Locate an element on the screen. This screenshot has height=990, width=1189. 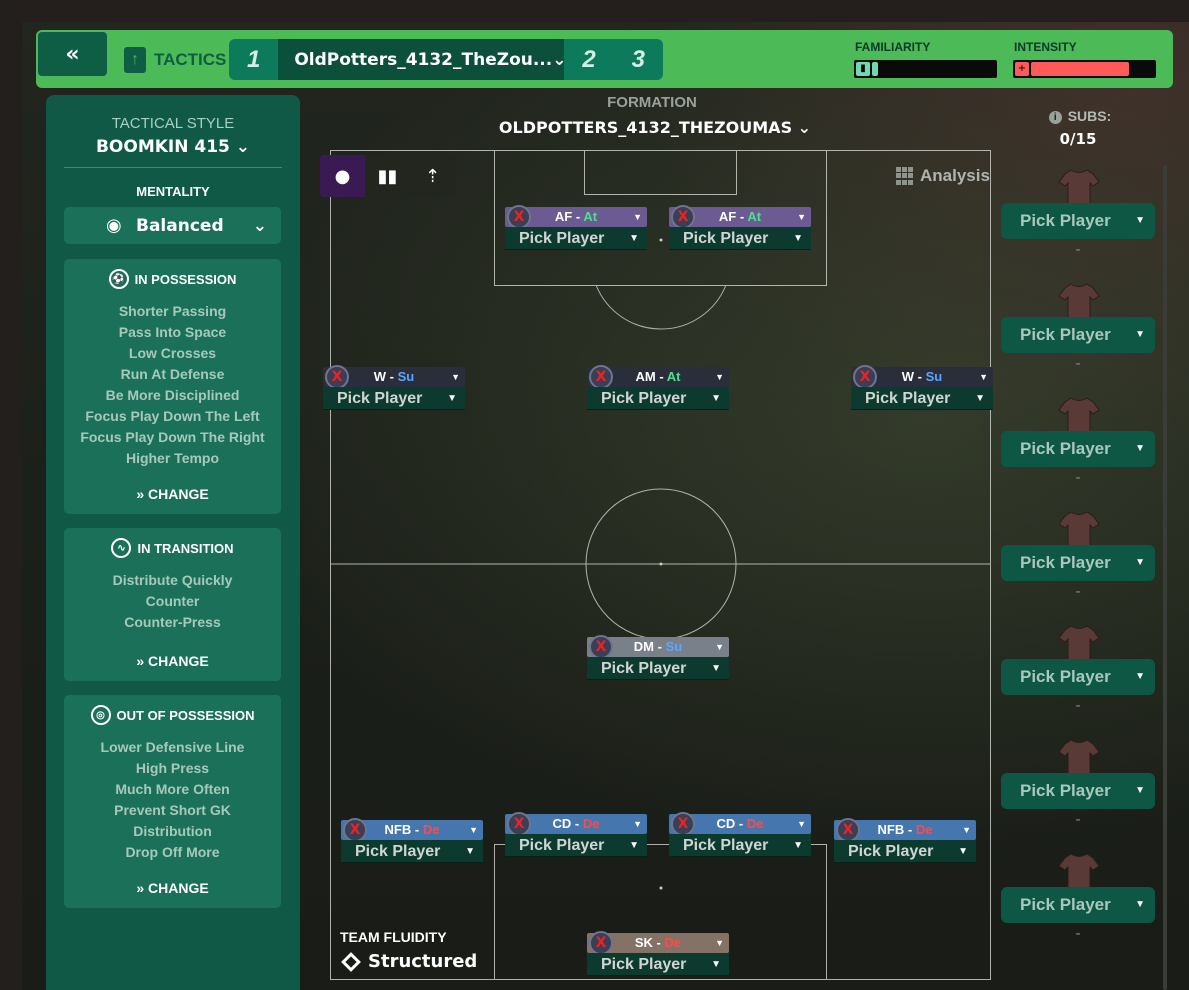
role-label: SK is located at coordinates (643, 942).